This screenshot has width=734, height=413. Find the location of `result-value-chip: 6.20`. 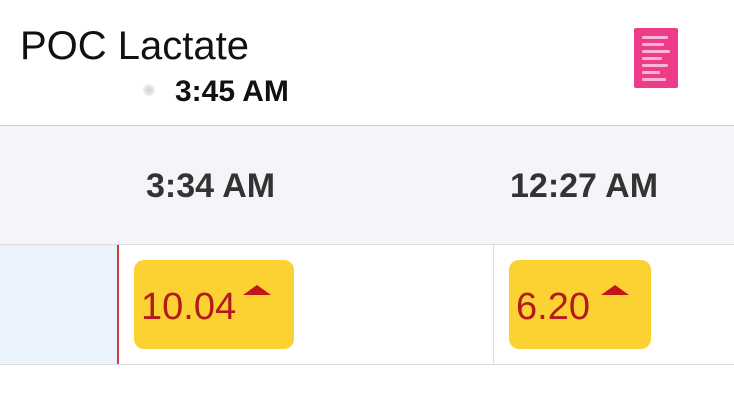

result-value-chip: 6.20 is located at coordinates (580, 304).